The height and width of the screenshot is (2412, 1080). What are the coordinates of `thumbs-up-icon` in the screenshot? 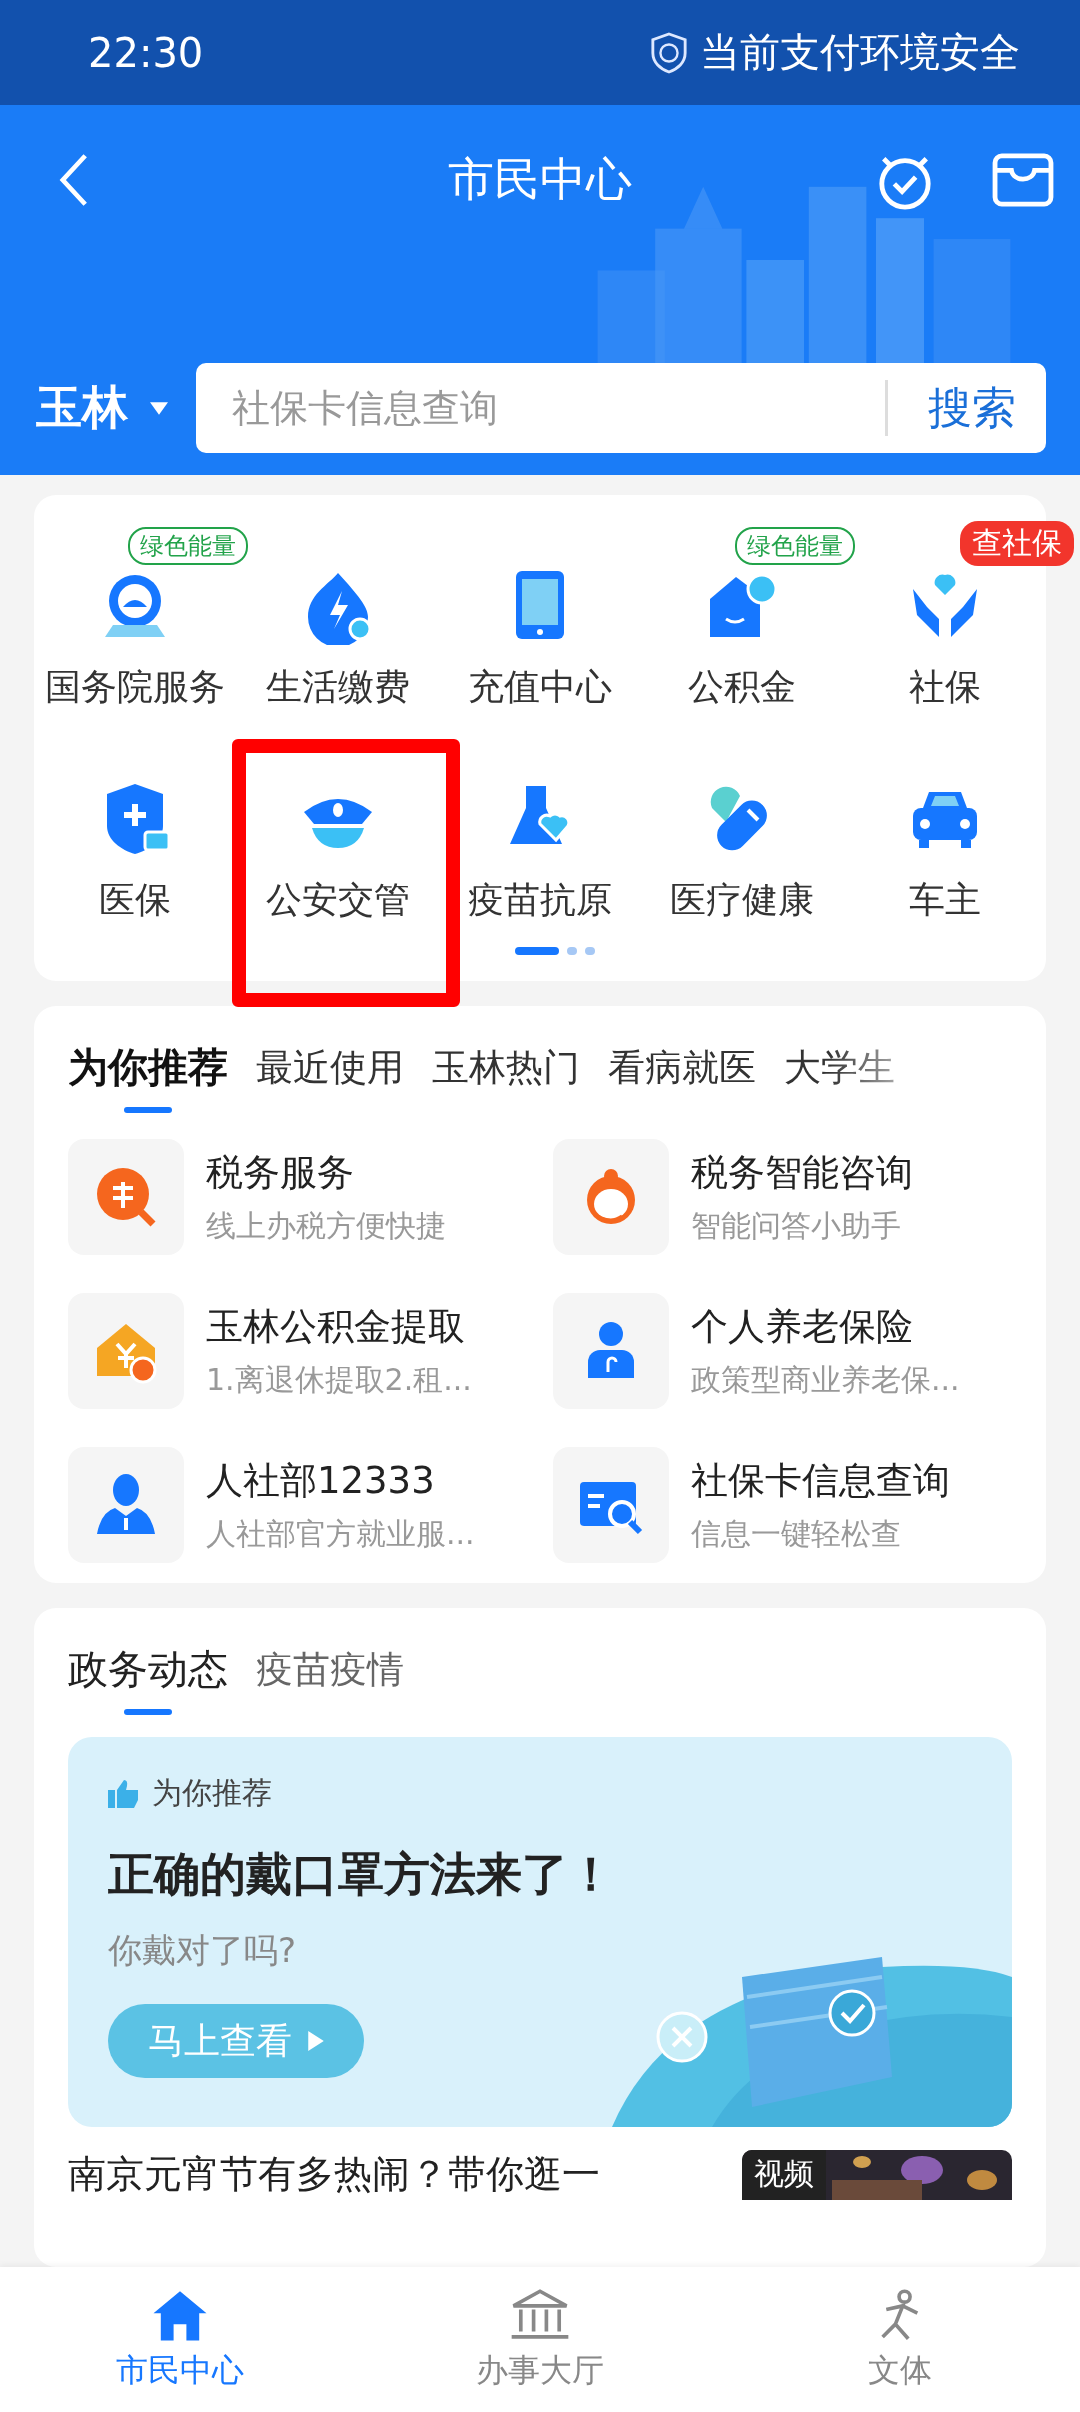 It's located at (124, 1793).